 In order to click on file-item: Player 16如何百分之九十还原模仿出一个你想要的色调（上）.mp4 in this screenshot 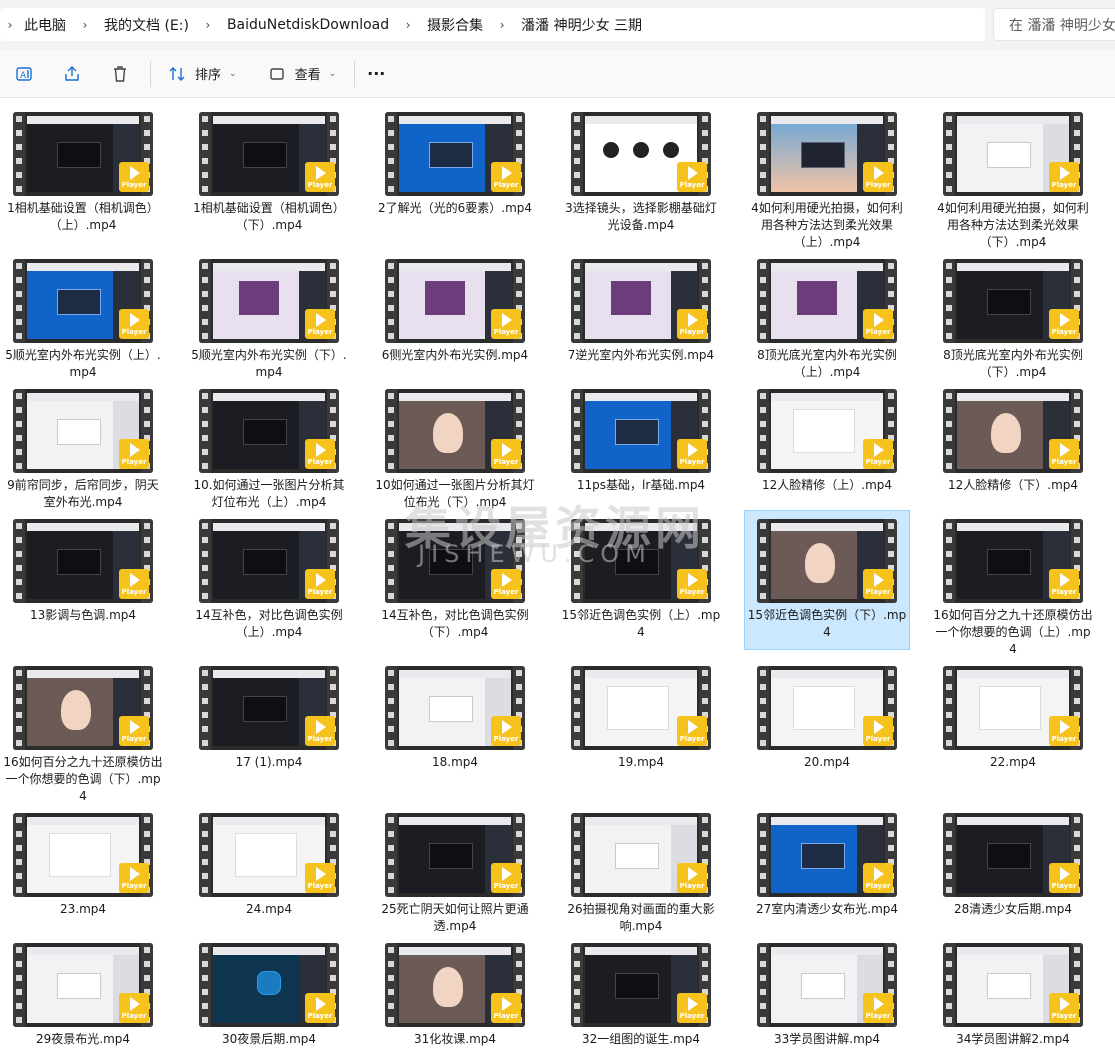, I will do `click(1013, 583)`.